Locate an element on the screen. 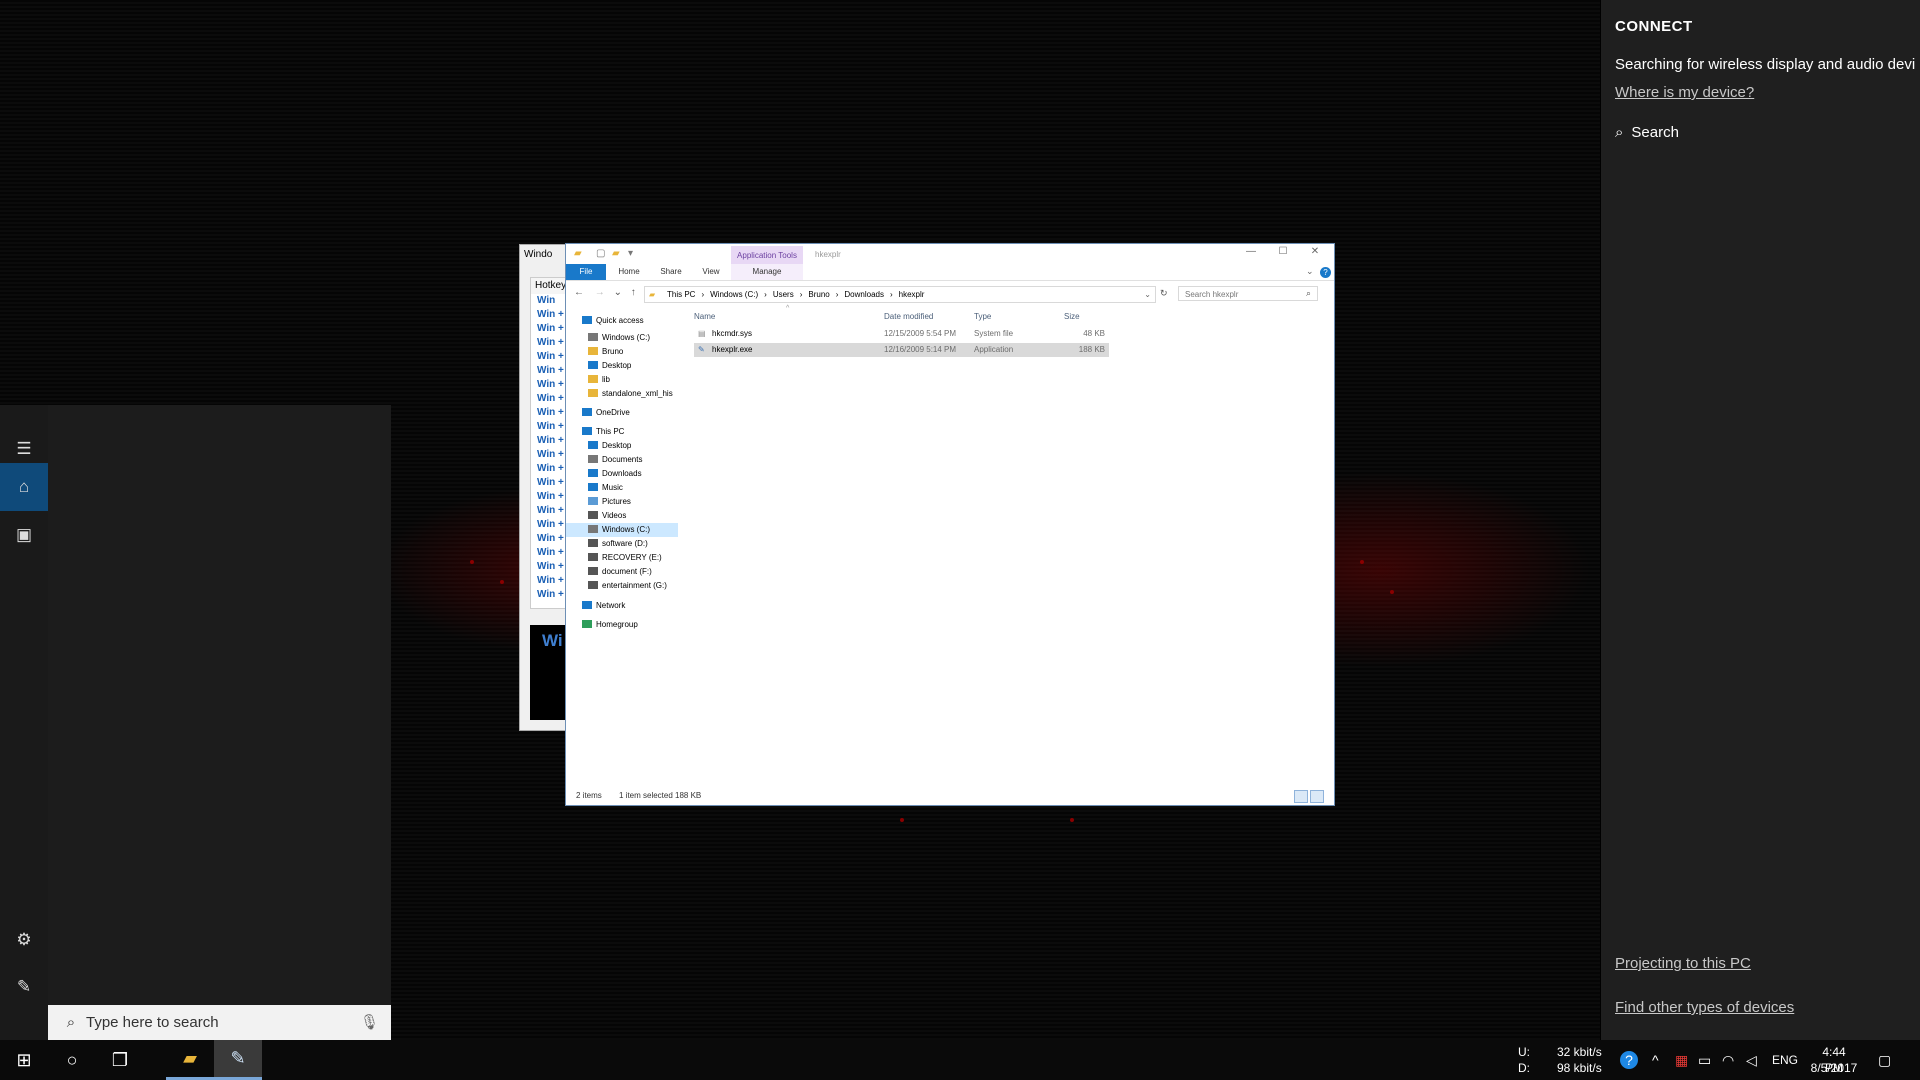  new-folder-icon: ▰ is located at coordinates (616, 253).